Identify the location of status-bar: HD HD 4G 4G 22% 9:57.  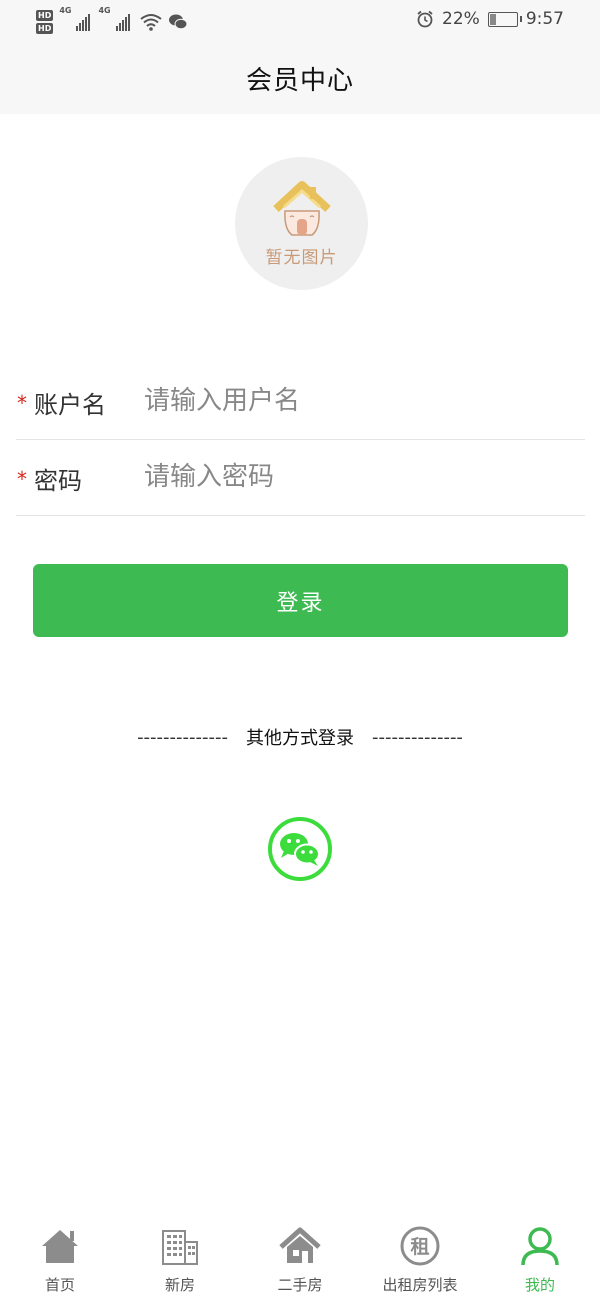
(300, 21).